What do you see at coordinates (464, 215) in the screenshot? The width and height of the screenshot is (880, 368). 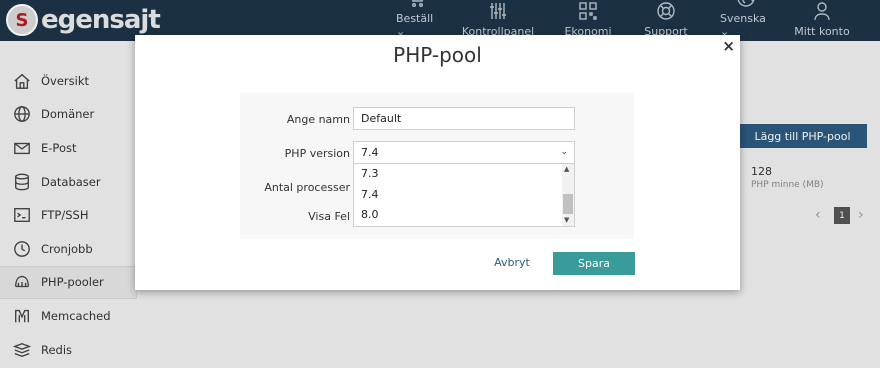 I see `version-option: 8.0` at bounding box center [464, 215].